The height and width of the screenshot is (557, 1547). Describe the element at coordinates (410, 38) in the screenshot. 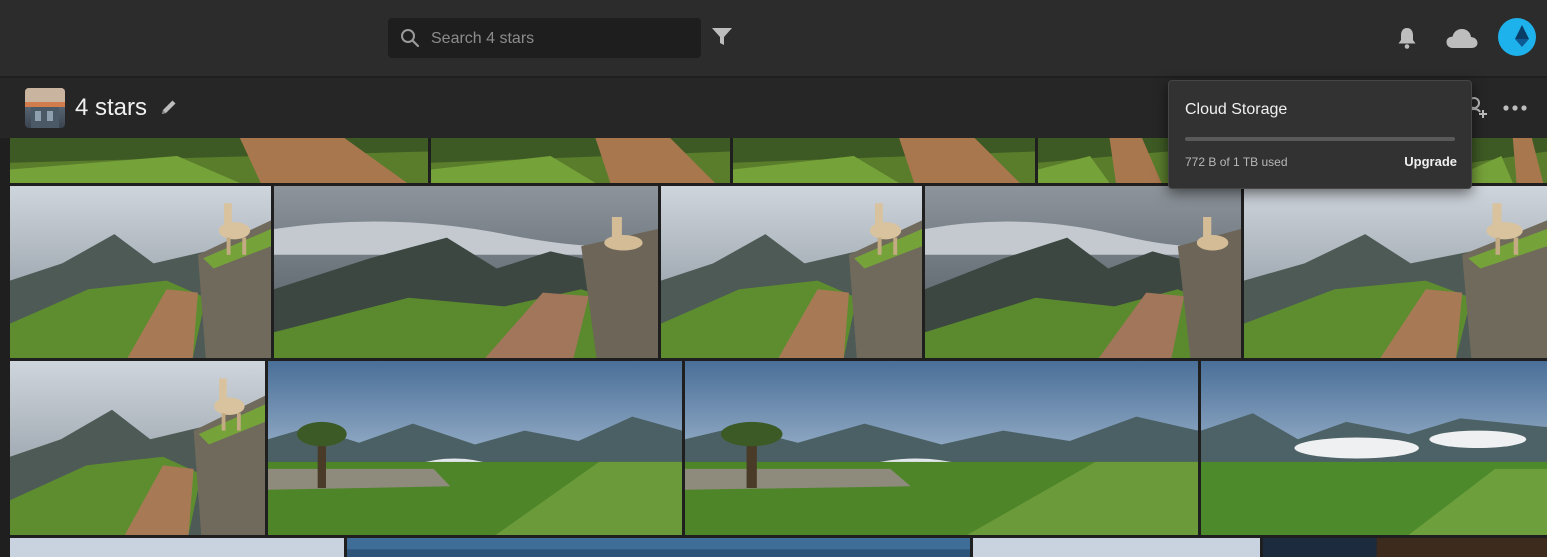

I see `search-icon` at that location.